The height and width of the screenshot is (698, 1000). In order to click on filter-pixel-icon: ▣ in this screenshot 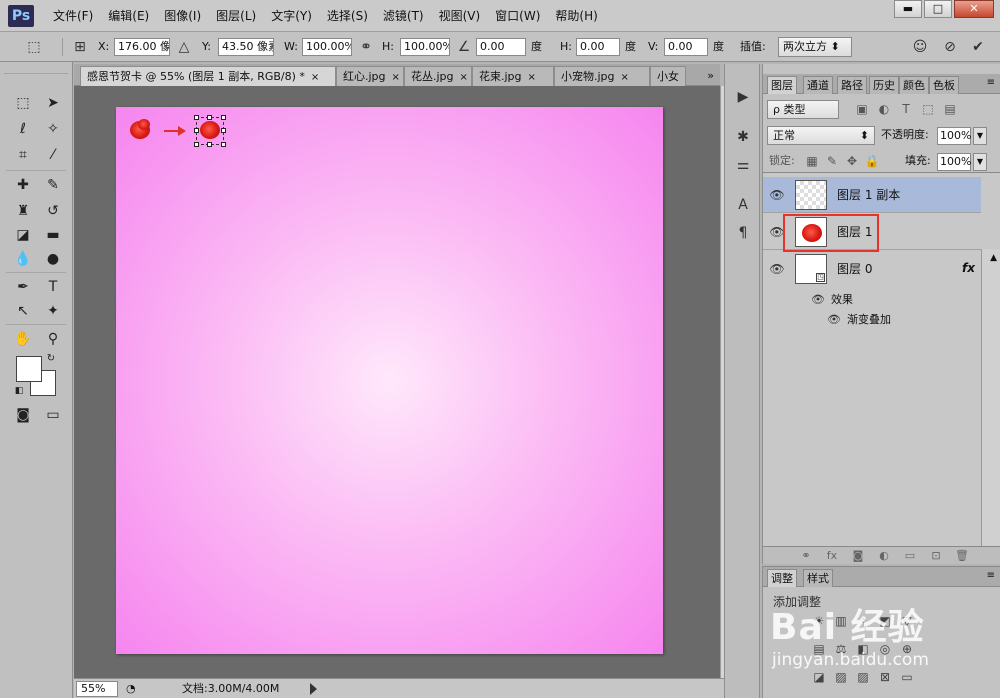, I will do `click(862, 109)`.